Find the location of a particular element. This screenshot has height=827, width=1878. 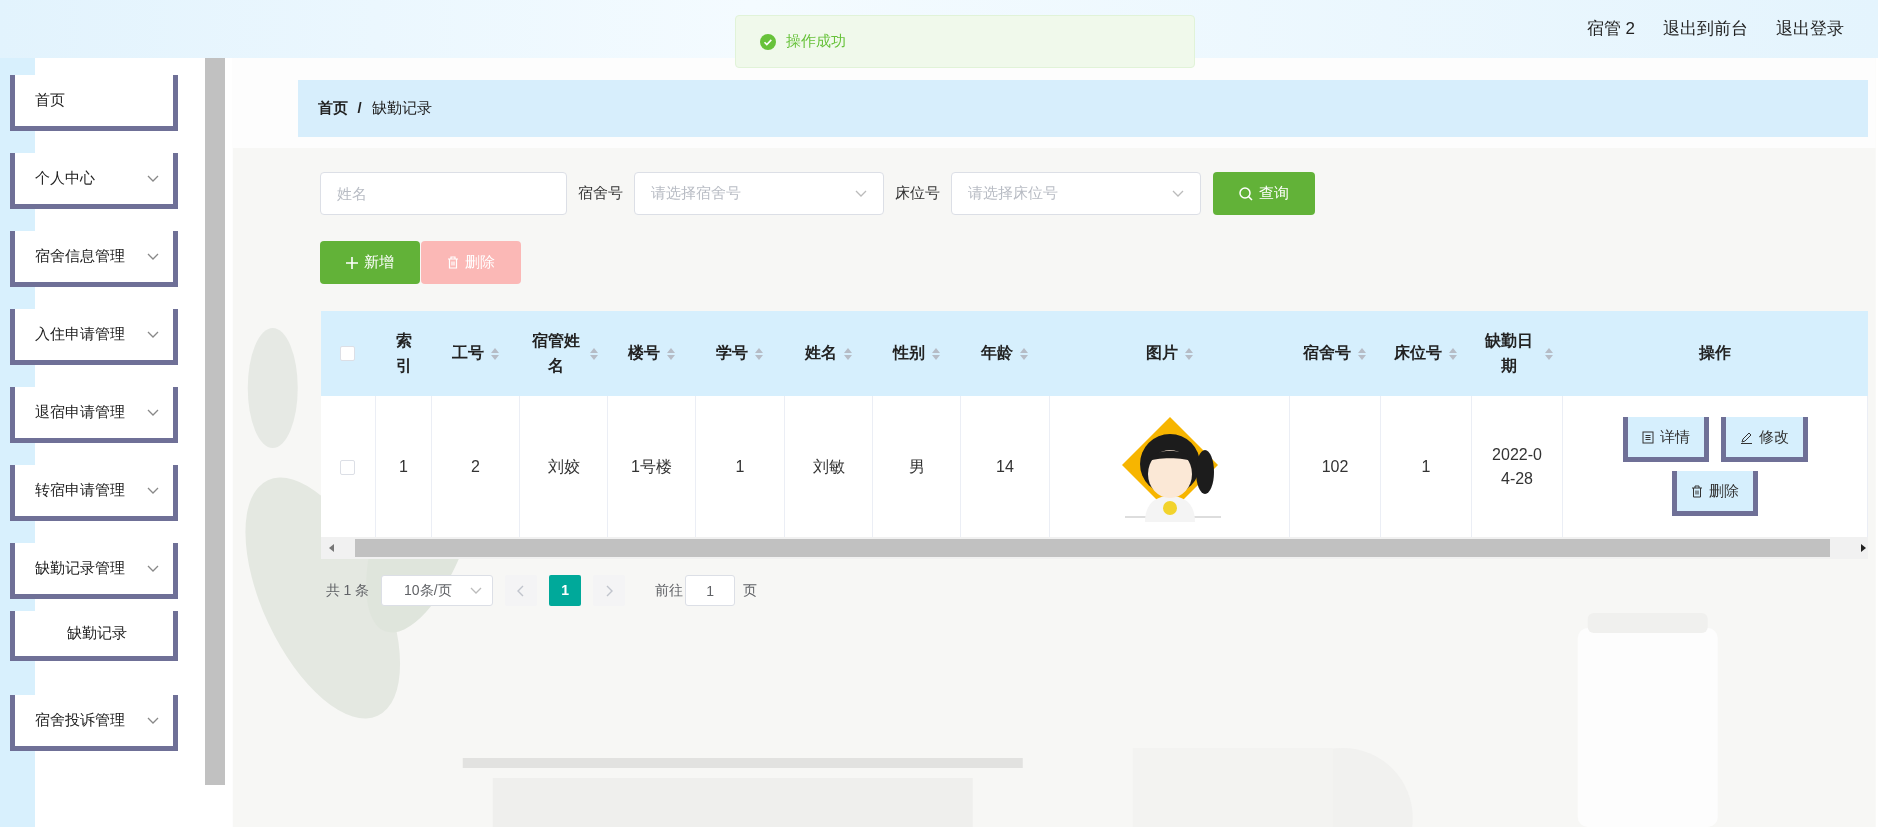

menu-label: 入住申请管理 is located at coordinates (80, 334).